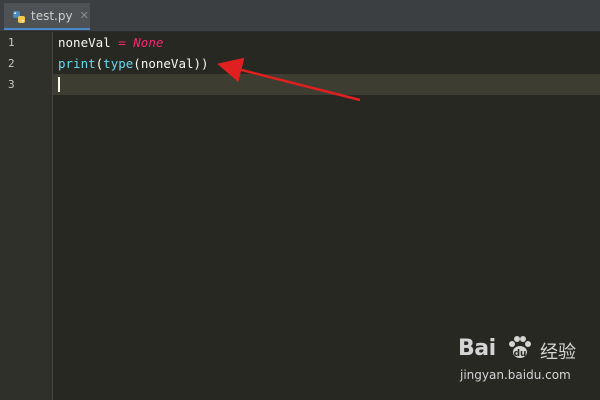 The image size is (600, 400). I want to click on tab-label: test.py, so click(52, 15).